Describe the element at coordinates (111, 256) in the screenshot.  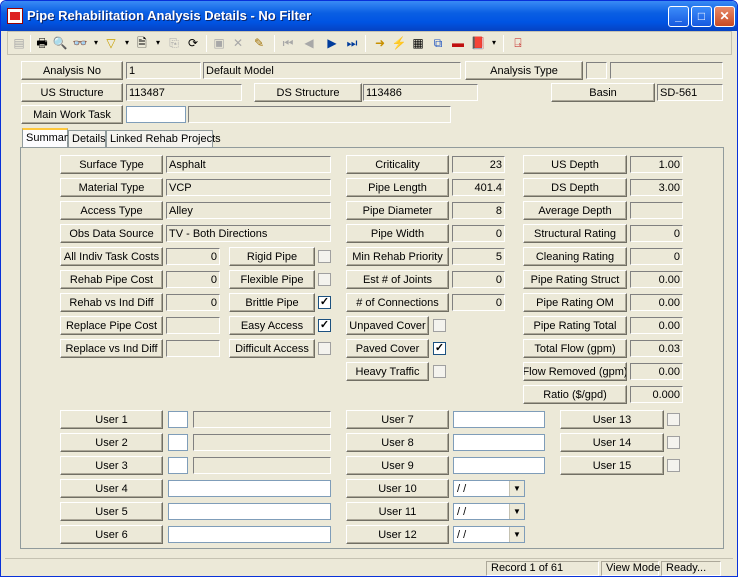
I see `all-indiv-task-costs-button: All Indiv Task Costs` at that location.